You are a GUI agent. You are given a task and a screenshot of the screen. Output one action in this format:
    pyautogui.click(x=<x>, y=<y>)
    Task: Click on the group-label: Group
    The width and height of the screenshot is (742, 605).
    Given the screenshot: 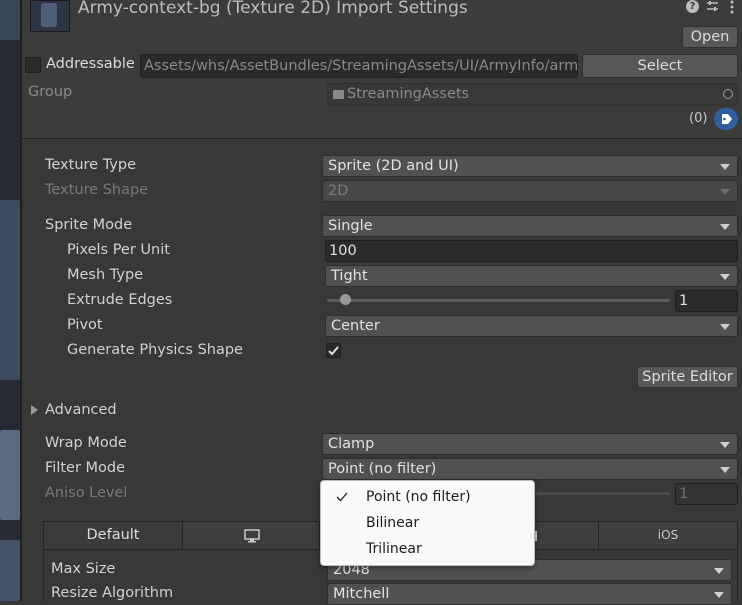 What is the action you would take?
    pyautogui.click(x=50, y=92)
    